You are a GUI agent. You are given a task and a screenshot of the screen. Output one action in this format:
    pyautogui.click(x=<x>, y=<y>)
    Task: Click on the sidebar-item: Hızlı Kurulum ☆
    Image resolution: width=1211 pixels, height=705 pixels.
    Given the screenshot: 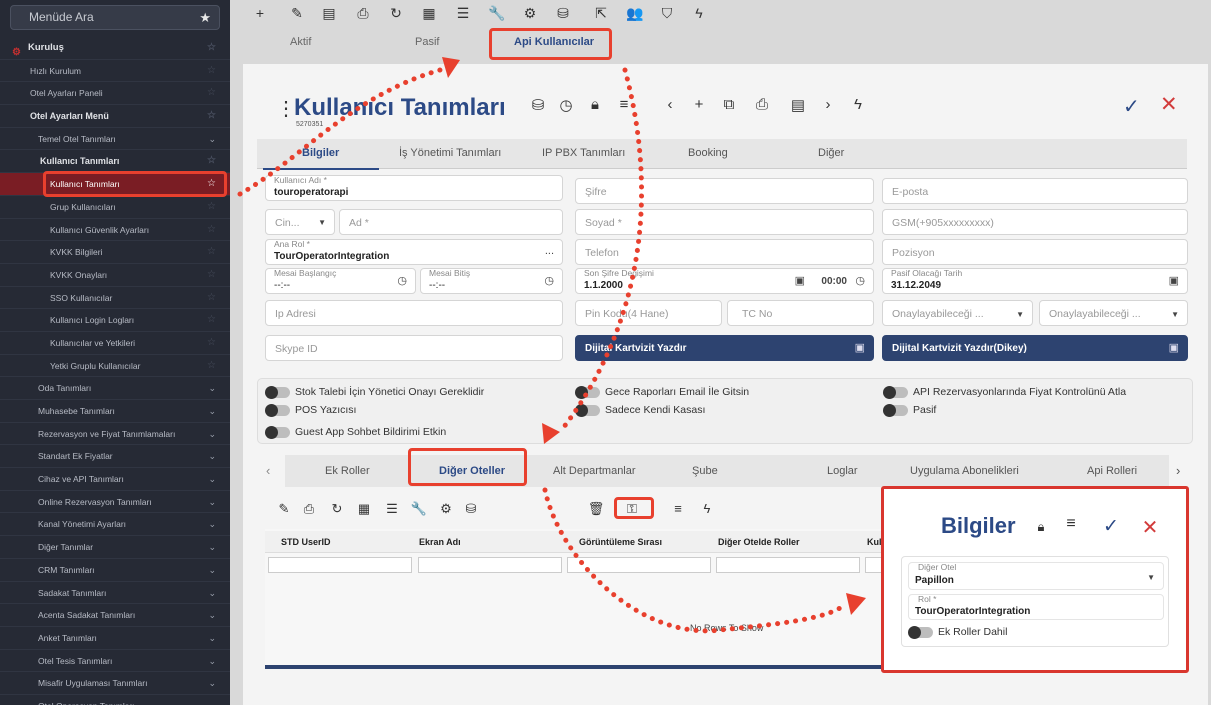 What is the action you would take?
    pyautogui.click(x=115, y=71)
    